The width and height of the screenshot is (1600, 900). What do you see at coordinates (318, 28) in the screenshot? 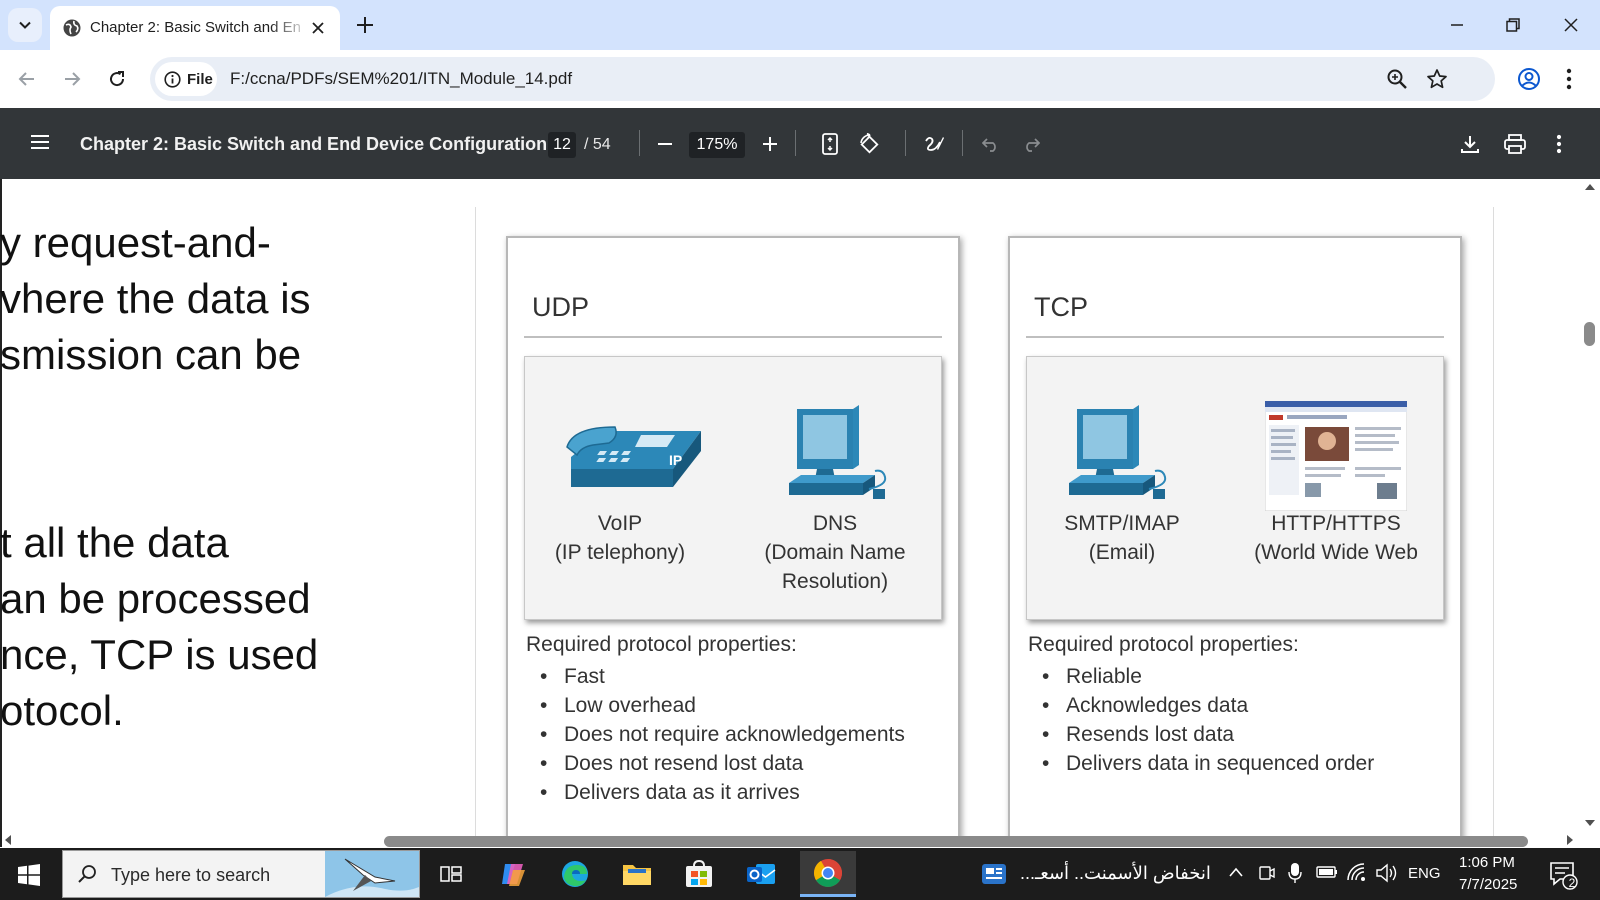
I see `tab-close-button` at bounding box center [318, 28].